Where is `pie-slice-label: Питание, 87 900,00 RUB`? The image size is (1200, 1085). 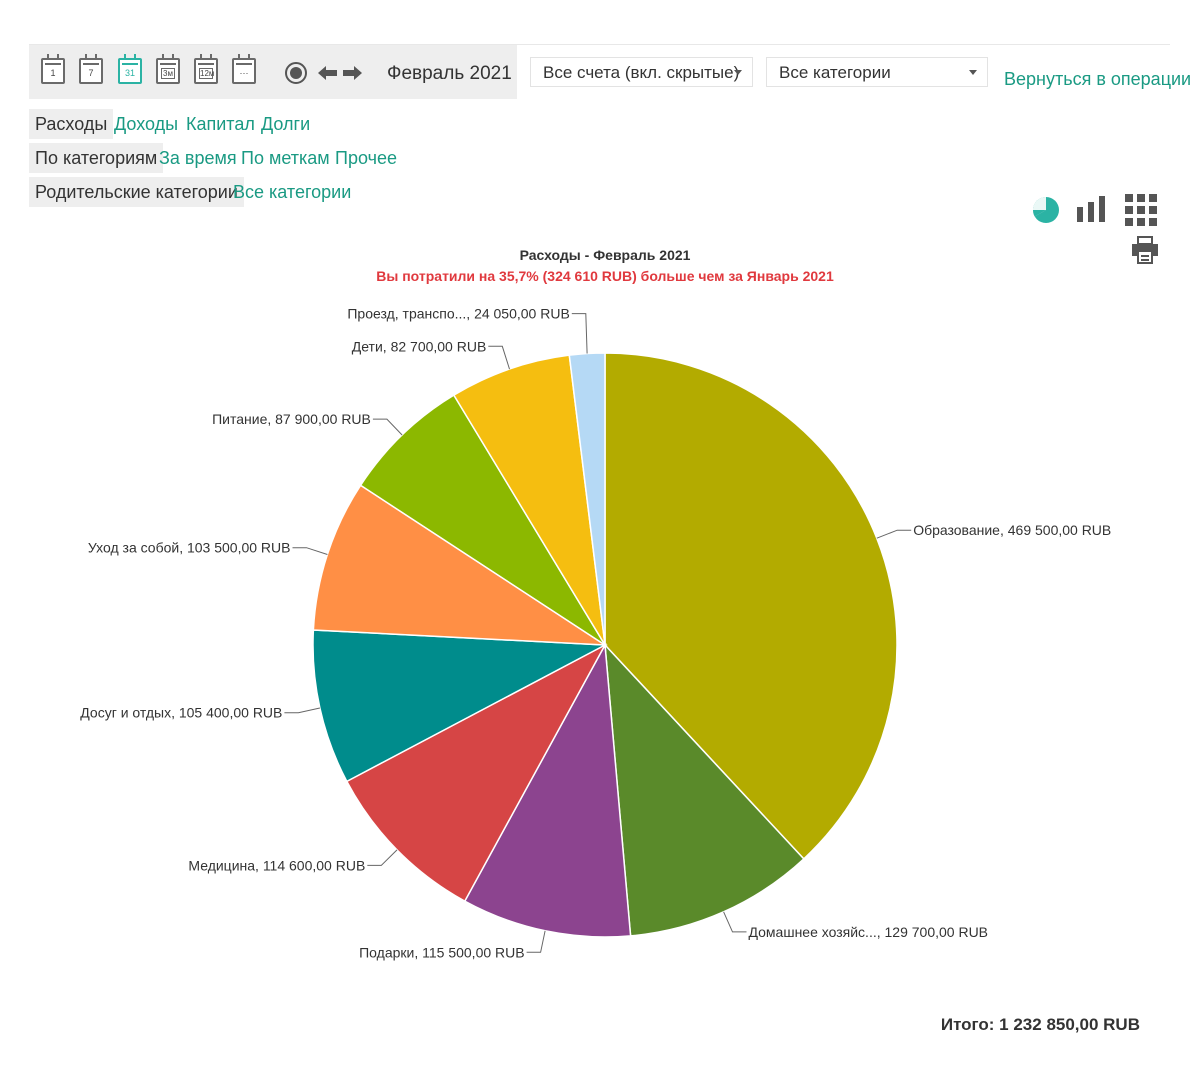 pie-slice-label: Питание, 87 900,00 RUB is located at coordinates (291, 419).